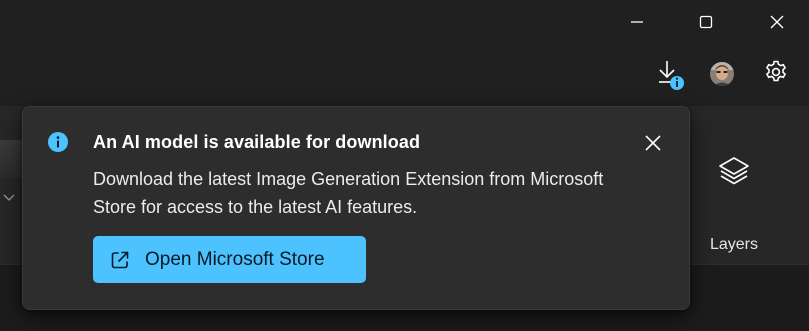 The image size is (809, 331). I want to click on close-notification-button, so click(653, 143).